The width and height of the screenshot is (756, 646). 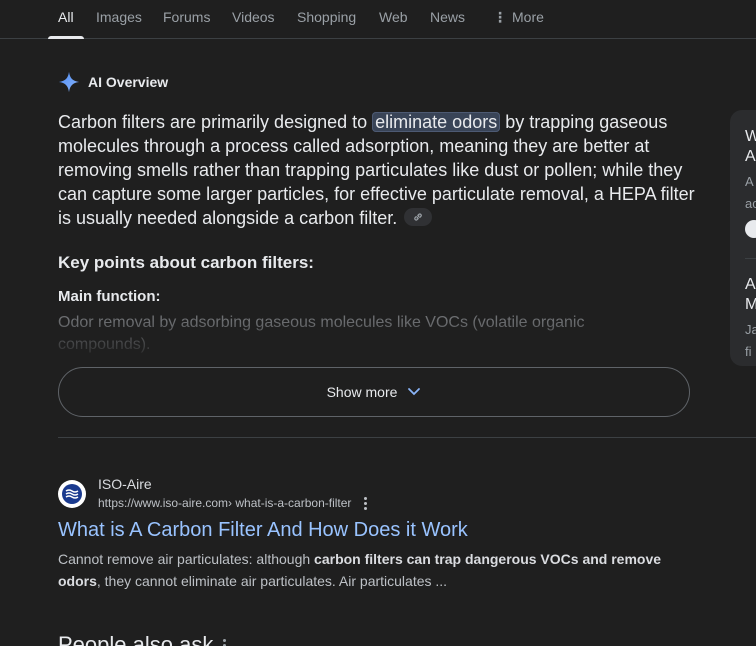 I want to click on show-more-label: Show more, so click(x=362, y=392).